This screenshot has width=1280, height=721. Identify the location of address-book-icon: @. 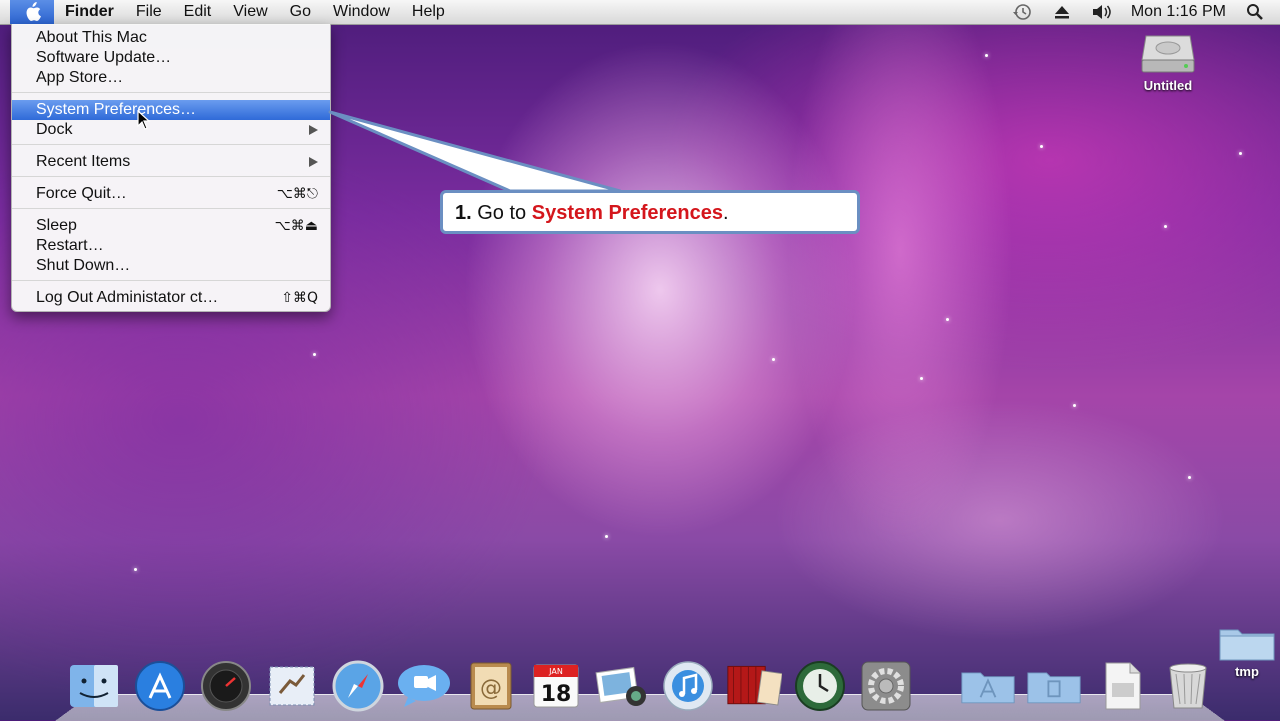
(491, 686).